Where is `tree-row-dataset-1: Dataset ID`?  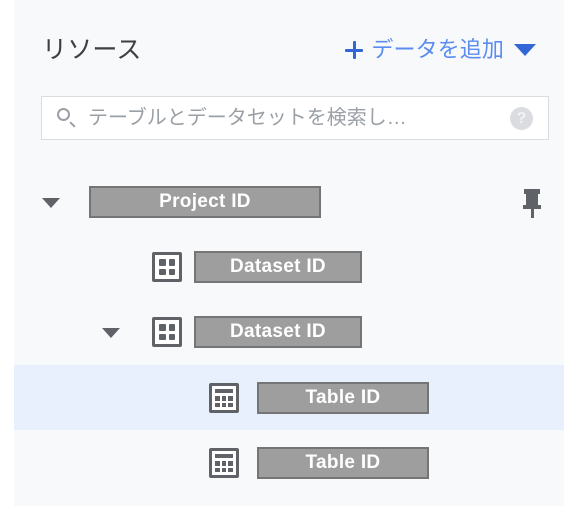 tree-row-dataset-1: Dataset ID is located at coordinates (289, 267).